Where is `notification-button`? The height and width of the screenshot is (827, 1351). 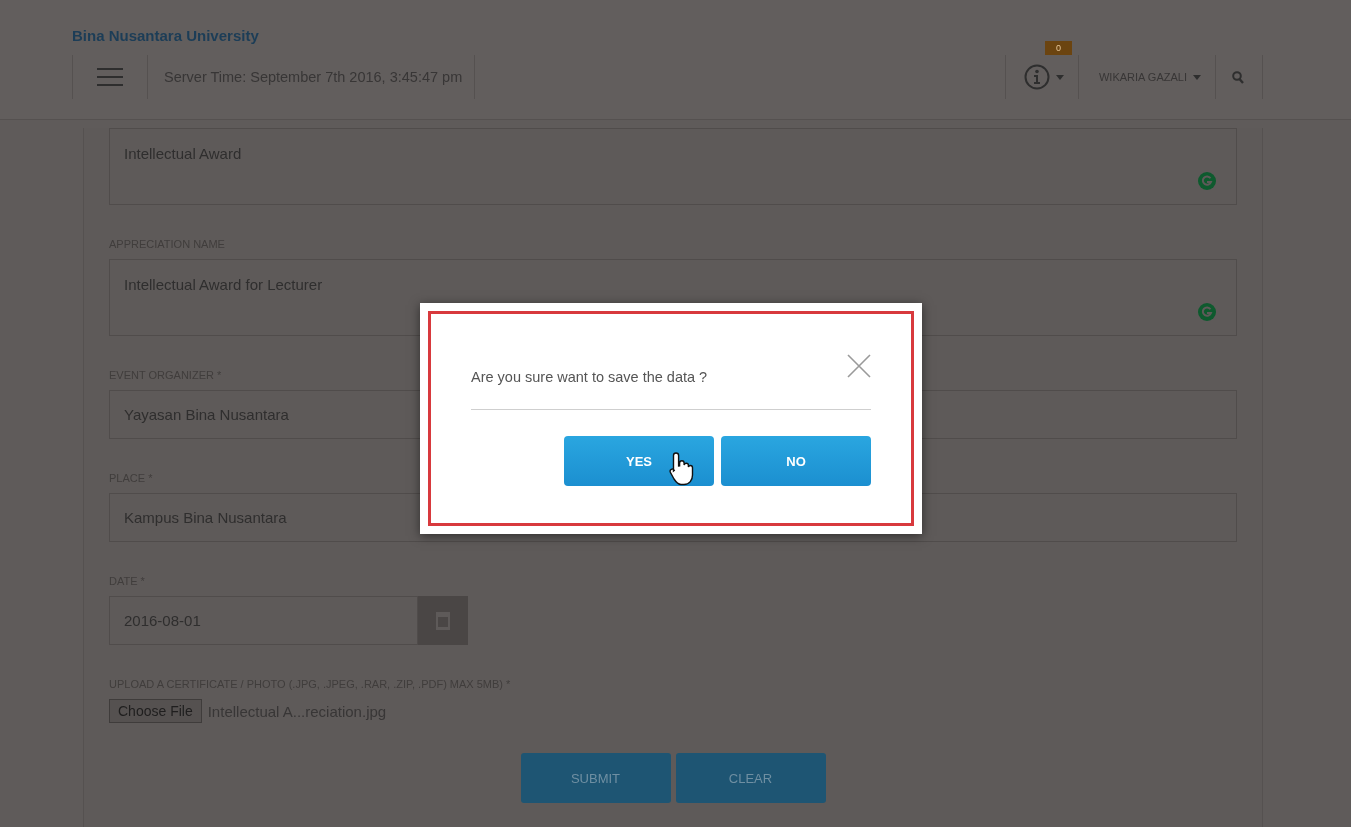
notification-button is located at coordinates (1041, 77).